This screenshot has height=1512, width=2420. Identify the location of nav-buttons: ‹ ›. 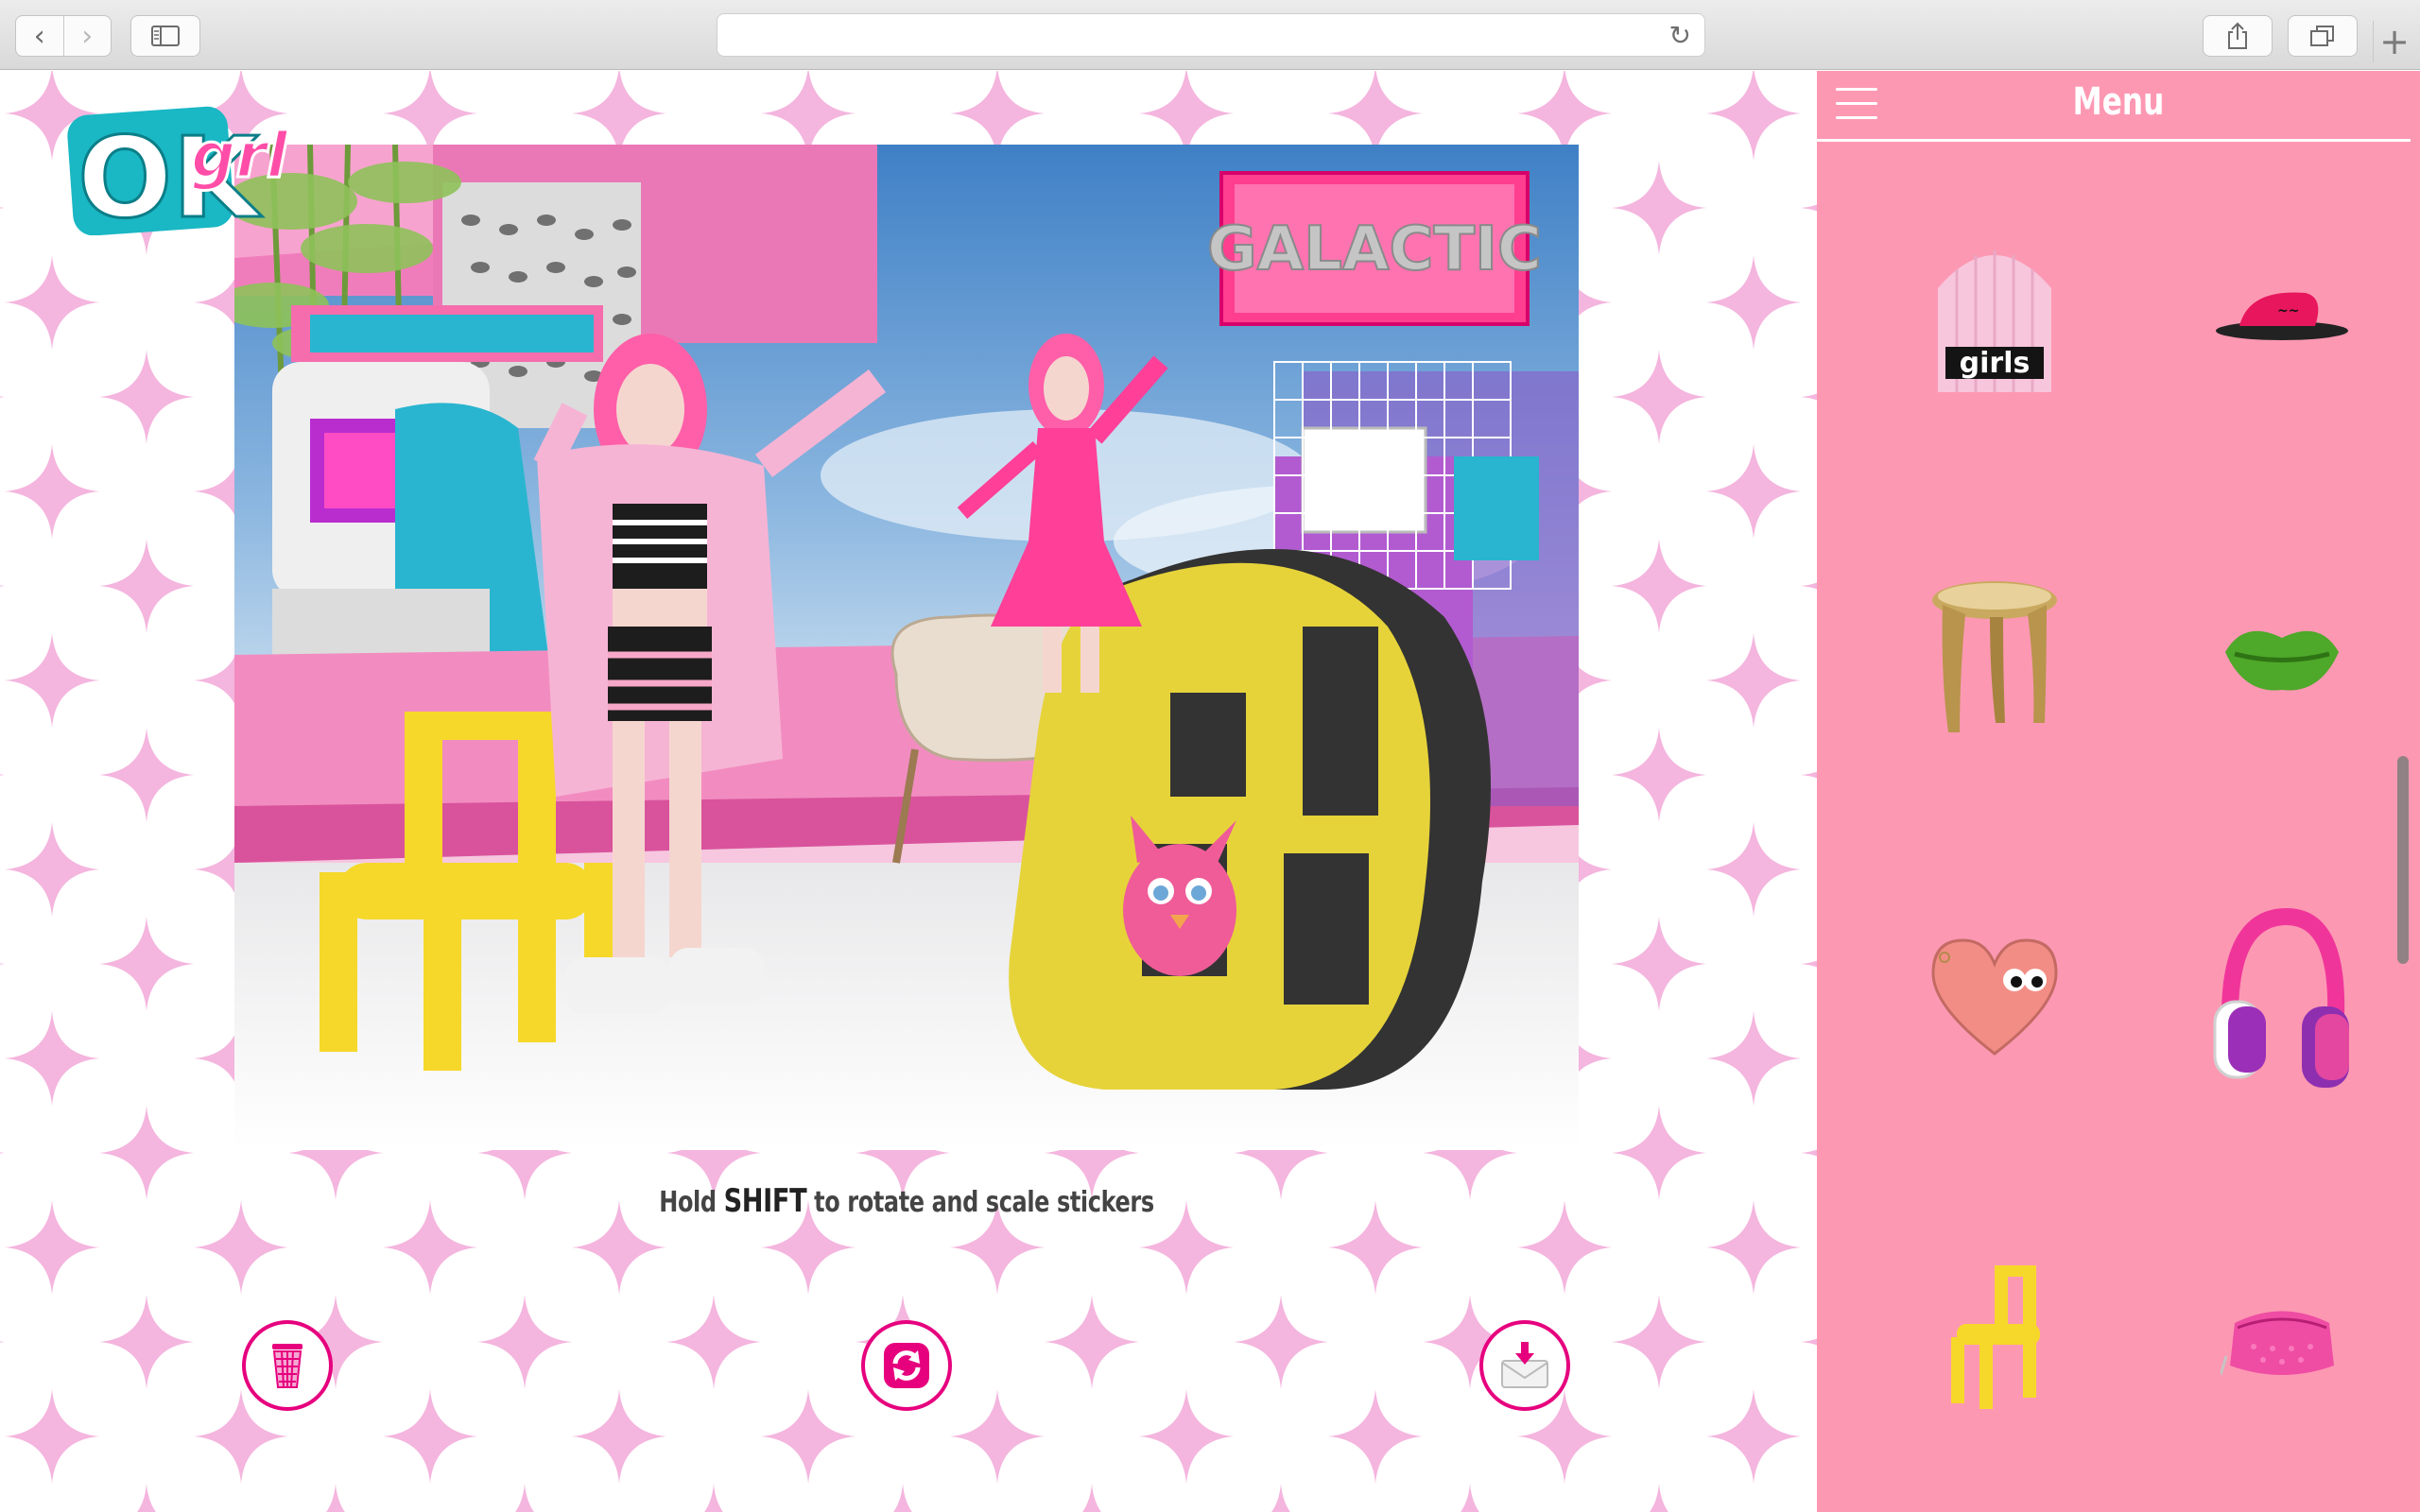
(63, 36).